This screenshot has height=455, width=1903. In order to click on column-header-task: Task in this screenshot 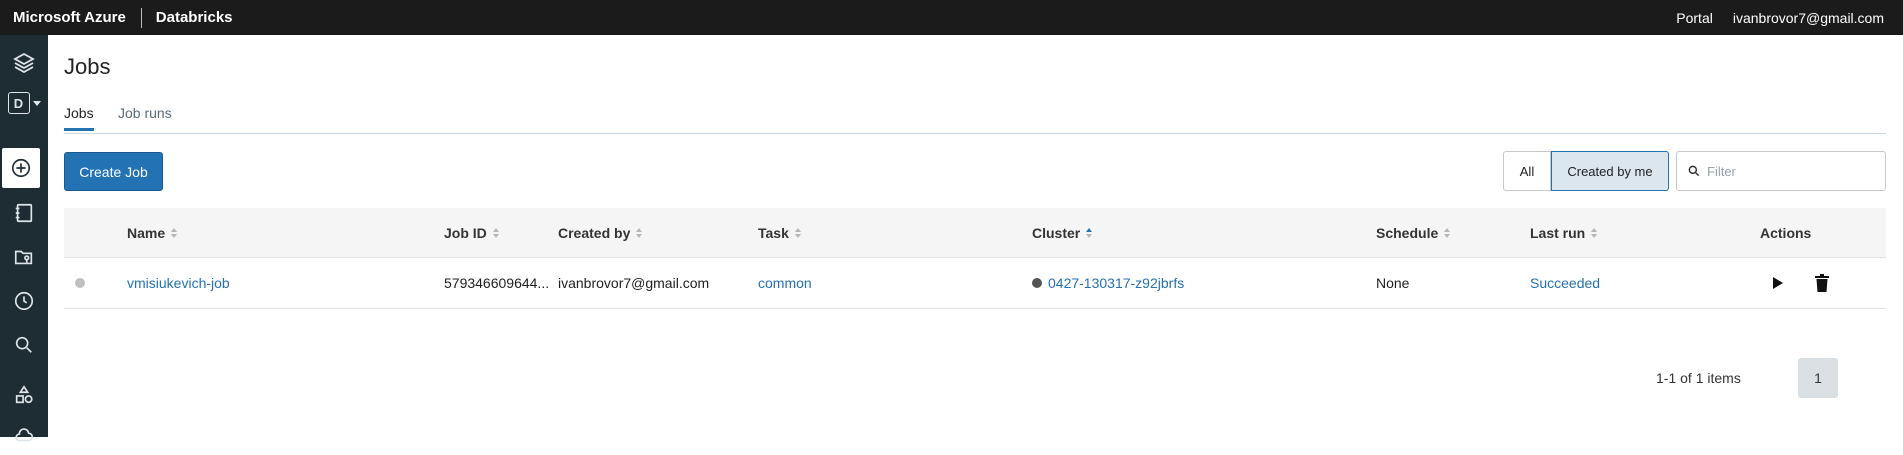, I will do `click(779, 232)`.